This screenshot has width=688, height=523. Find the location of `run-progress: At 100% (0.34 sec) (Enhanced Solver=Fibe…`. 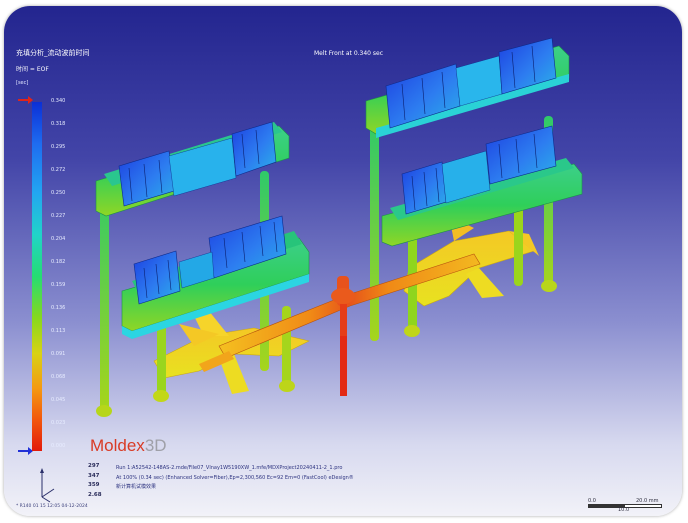

run-progress: At 100% (0.34 sec) (Enhanced Solver=Fibe… is located at coordinates (235, 477).